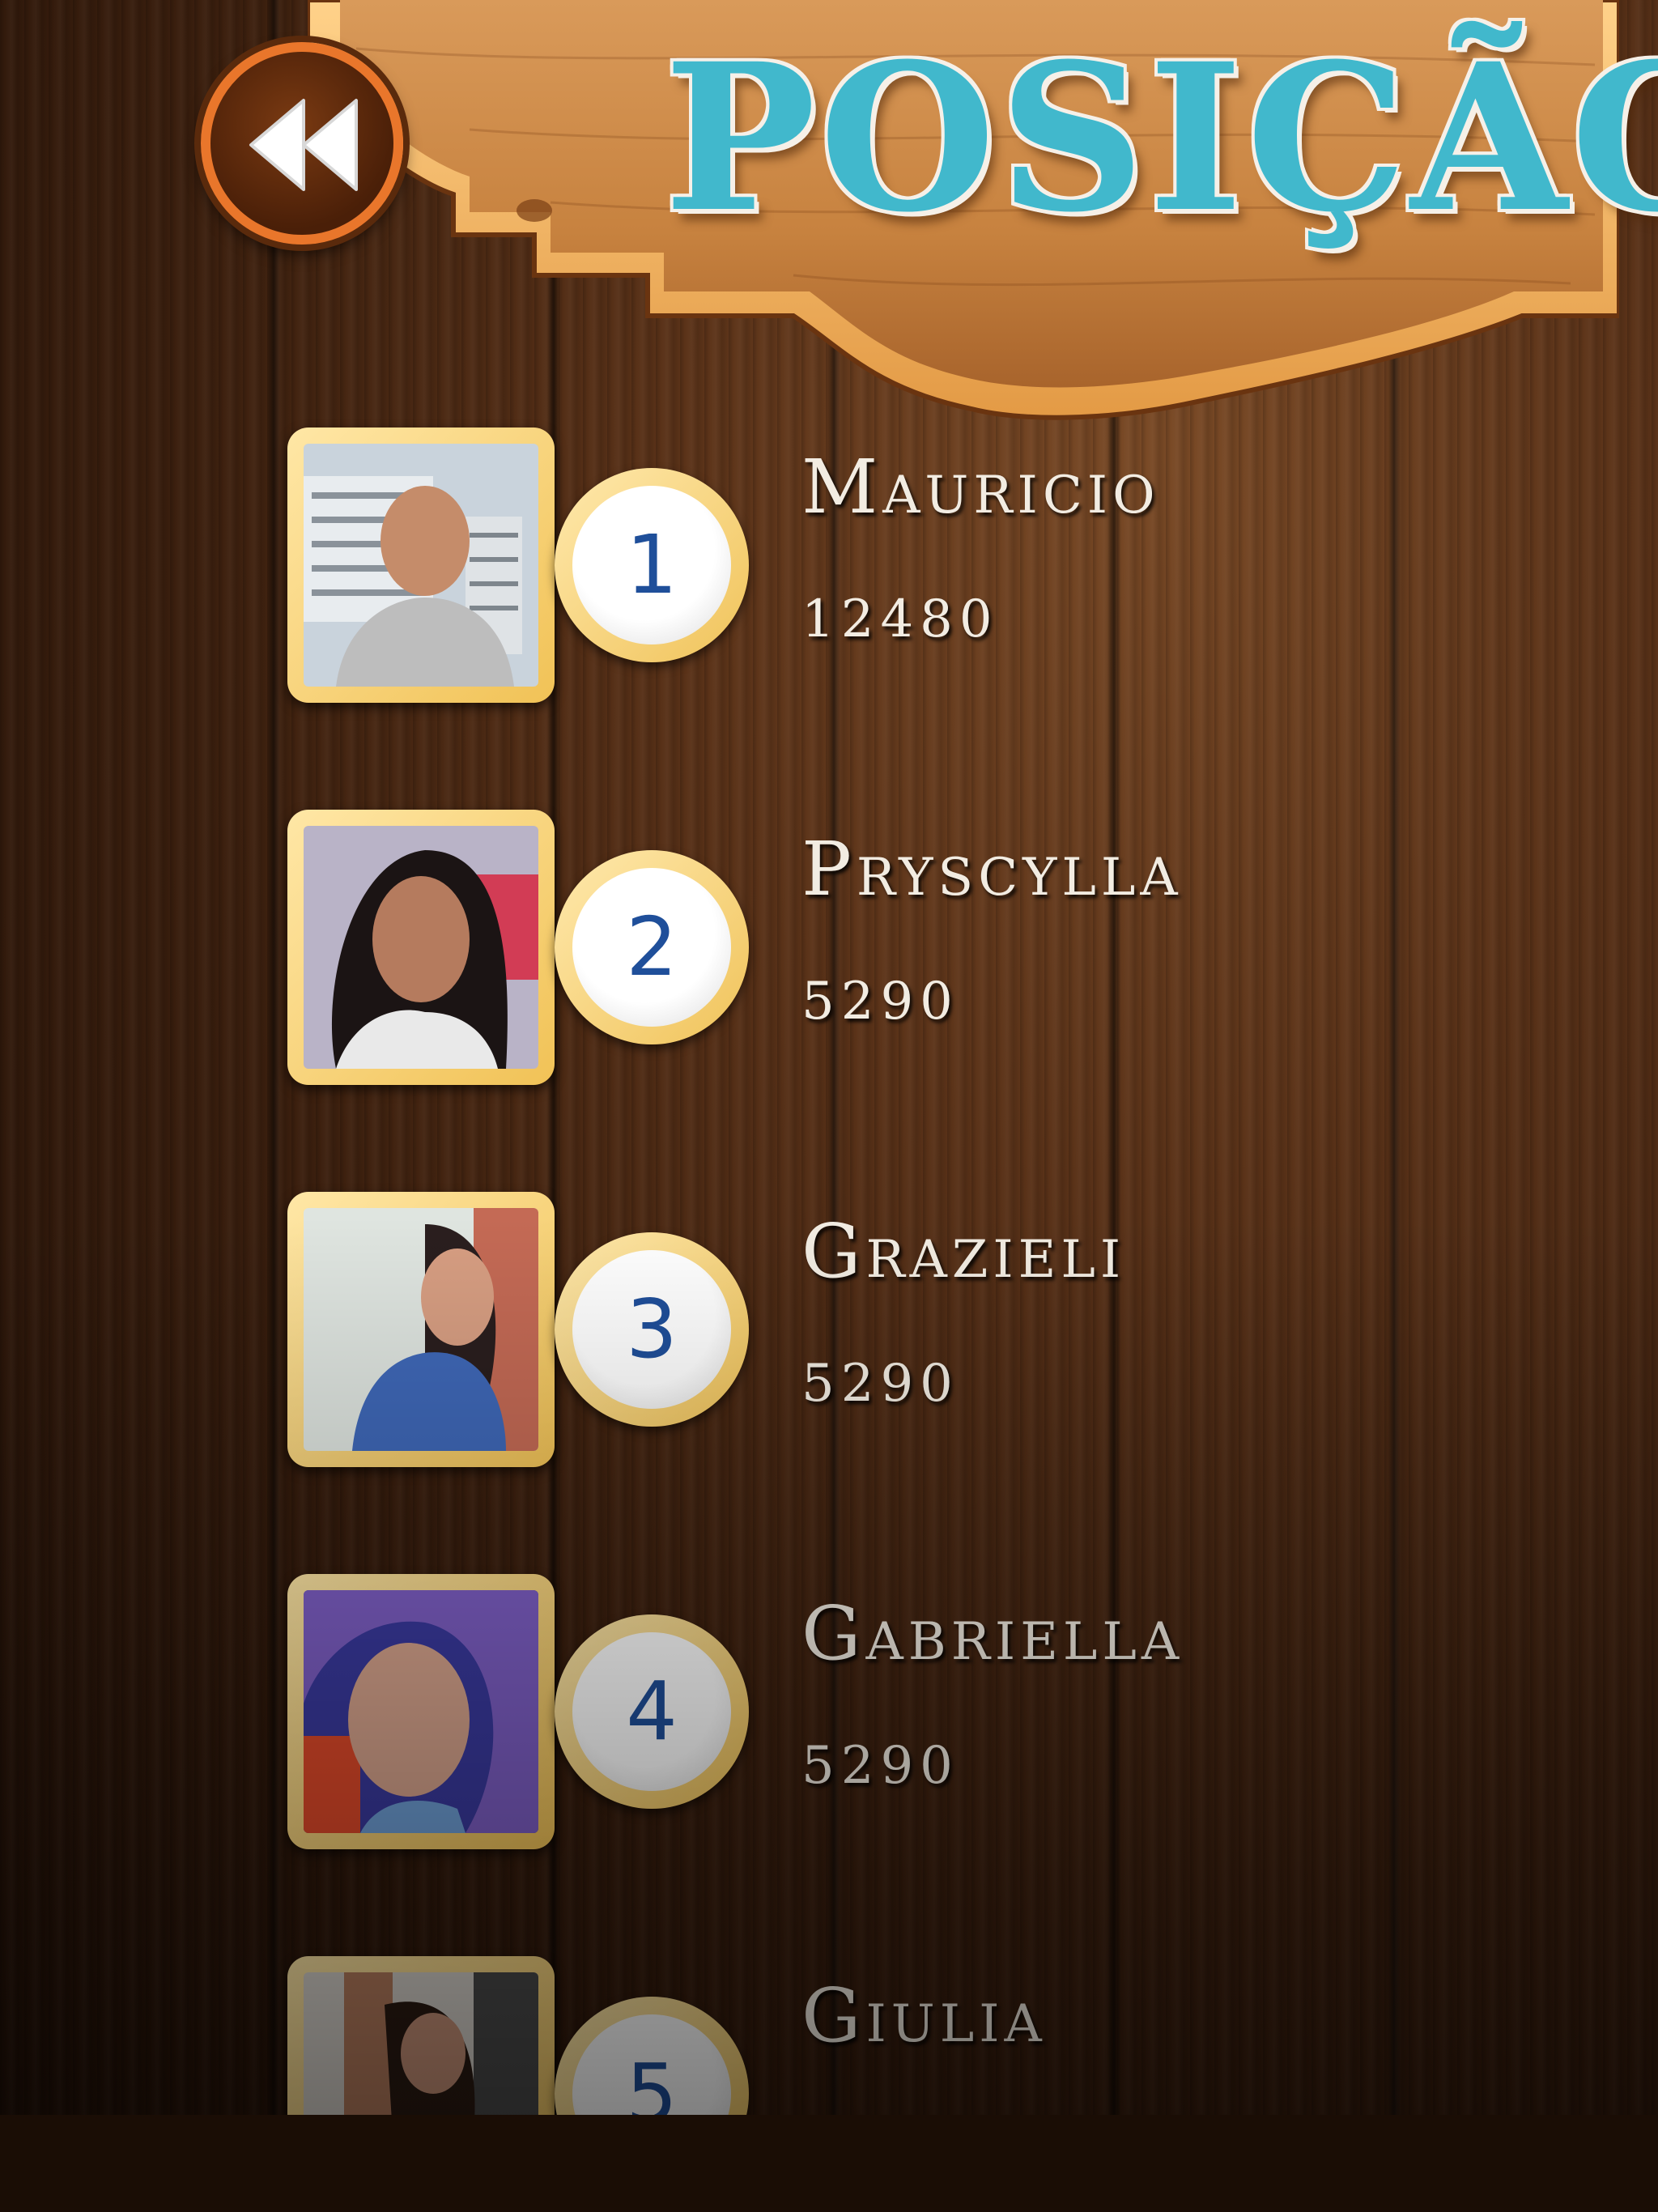 This screenshot has height=2212, width=1658. Describe the element at coordinates (773, 2036) in the screenshot. I see `ranking-row: 5 Giulia` at that location.